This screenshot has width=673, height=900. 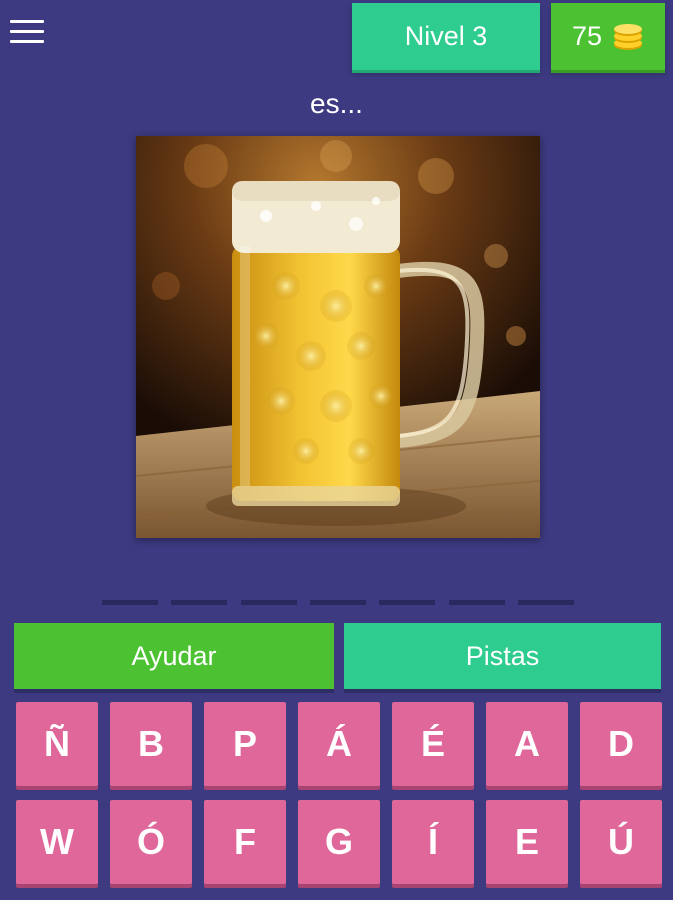 I want to click on answer-slots, so click(x=339, y=604).